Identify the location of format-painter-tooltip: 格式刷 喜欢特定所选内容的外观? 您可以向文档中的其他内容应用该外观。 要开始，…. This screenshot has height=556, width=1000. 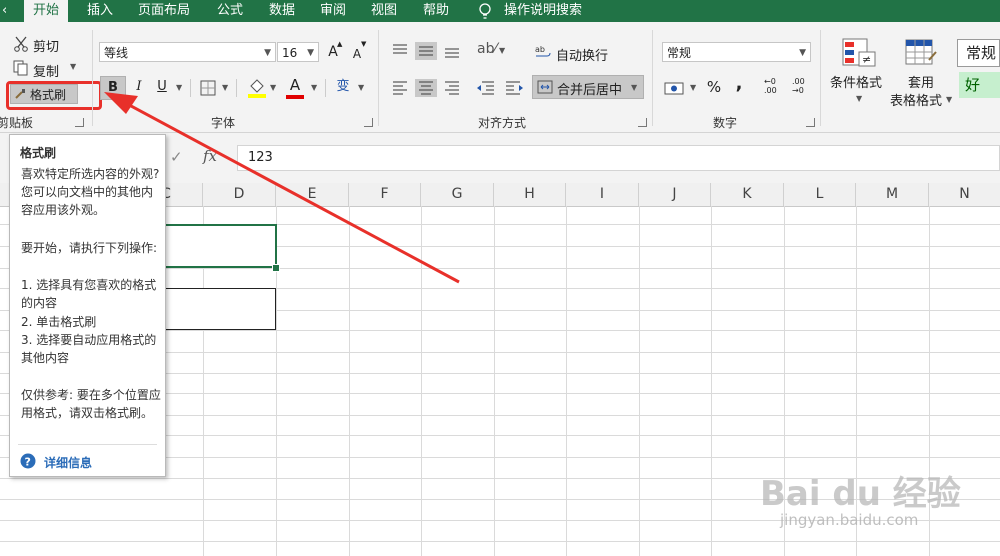
(87, 305).